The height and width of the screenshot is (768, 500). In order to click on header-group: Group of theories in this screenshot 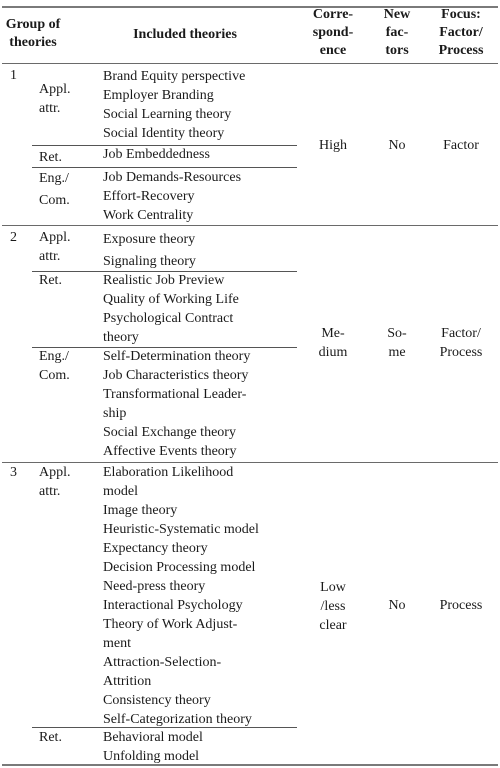, I will do `click(33, 33)`.